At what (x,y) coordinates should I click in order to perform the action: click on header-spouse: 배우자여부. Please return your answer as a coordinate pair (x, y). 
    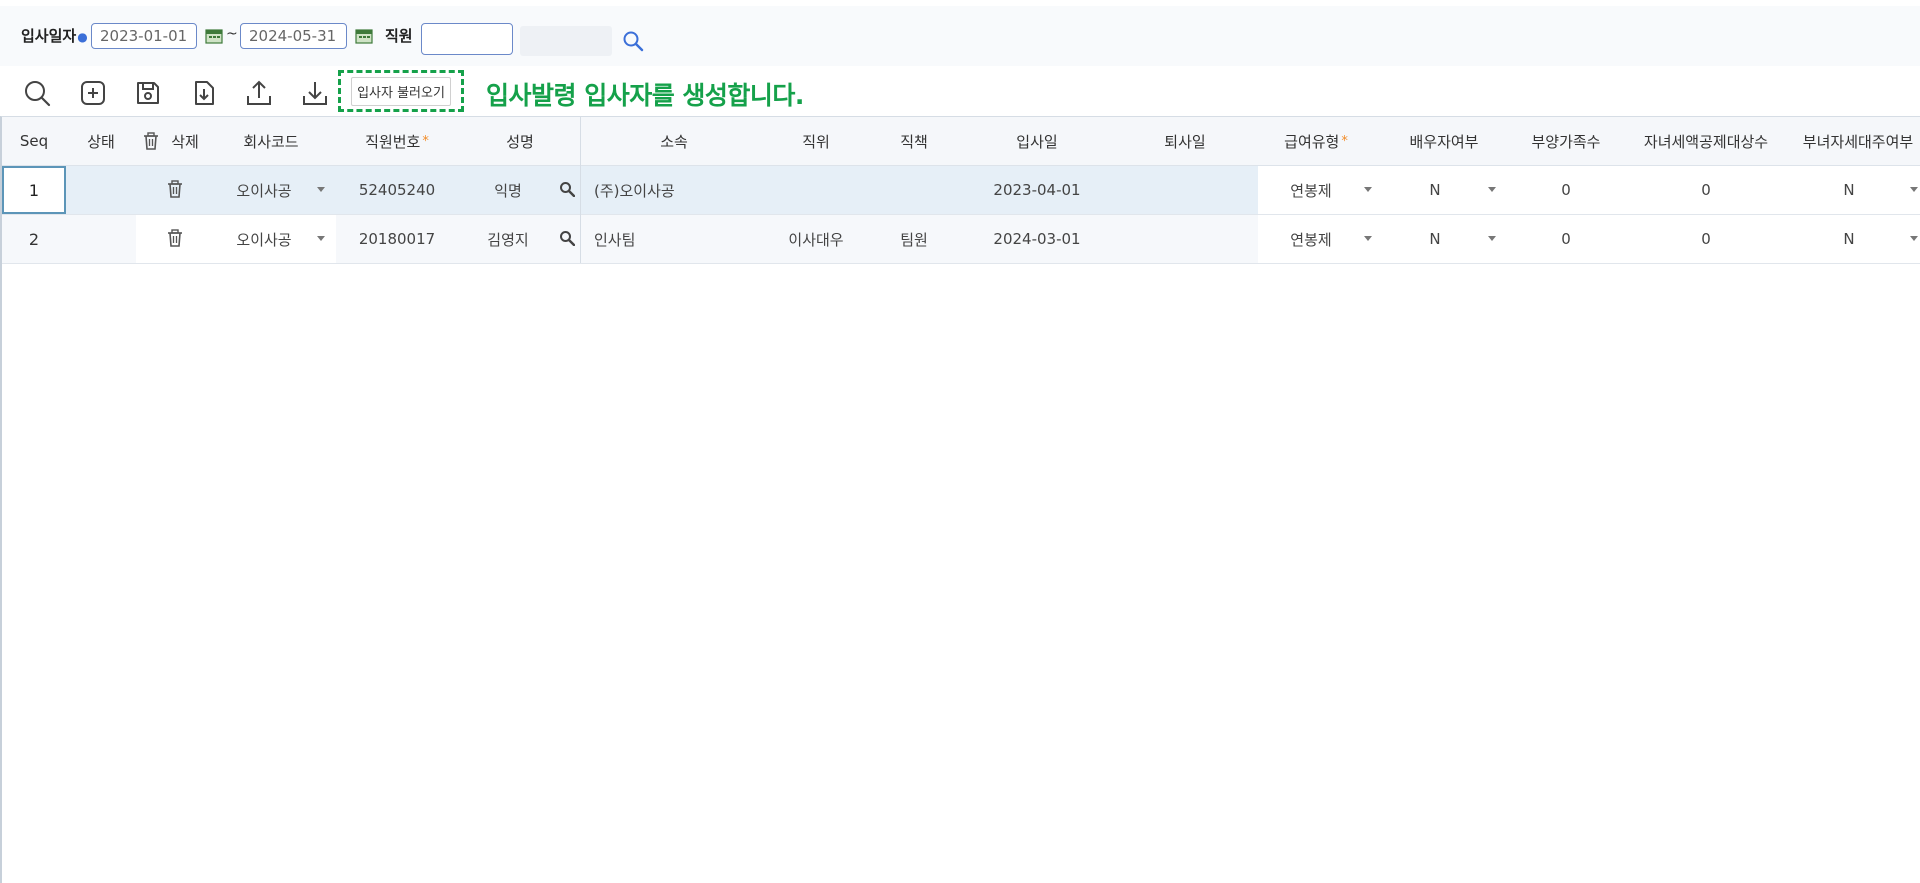
    Looking at the image, I should click on (1444, 141).